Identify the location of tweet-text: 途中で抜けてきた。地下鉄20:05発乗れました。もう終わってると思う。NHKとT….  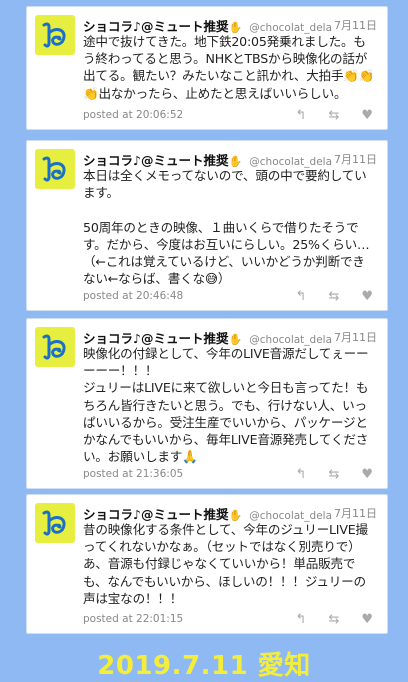
(229, 67).